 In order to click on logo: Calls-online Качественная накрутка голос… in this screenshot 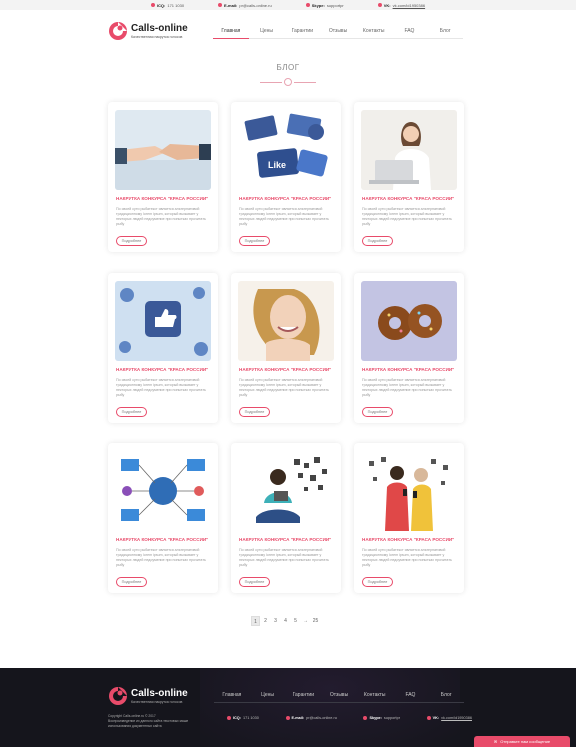, I will do `click(148, 31)`.